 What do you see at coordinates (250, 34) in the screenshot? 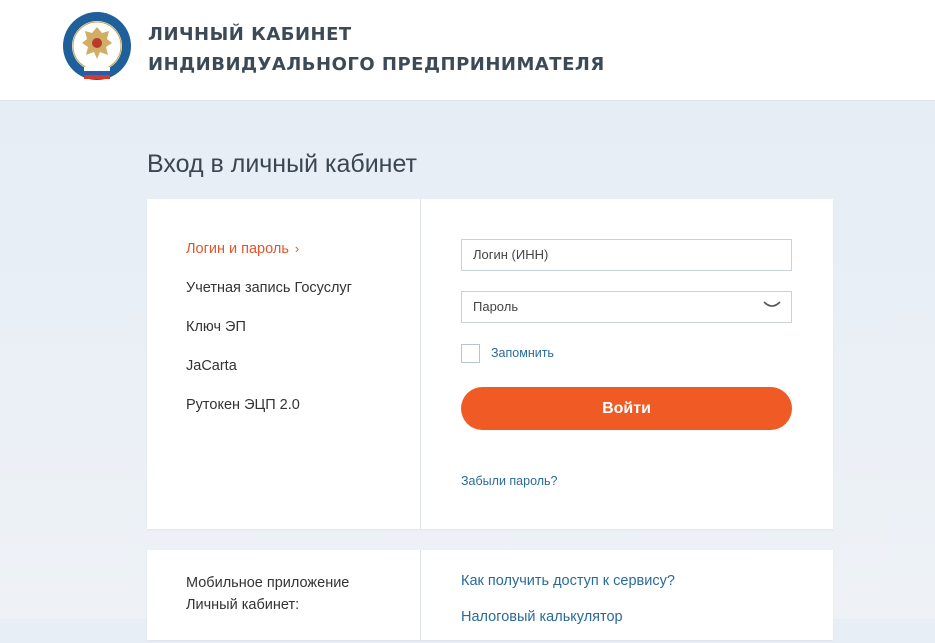
I see `brand-line-1: ЛИЧНЫЙ КАБИНЕТ` at bounding box center [250, 34].